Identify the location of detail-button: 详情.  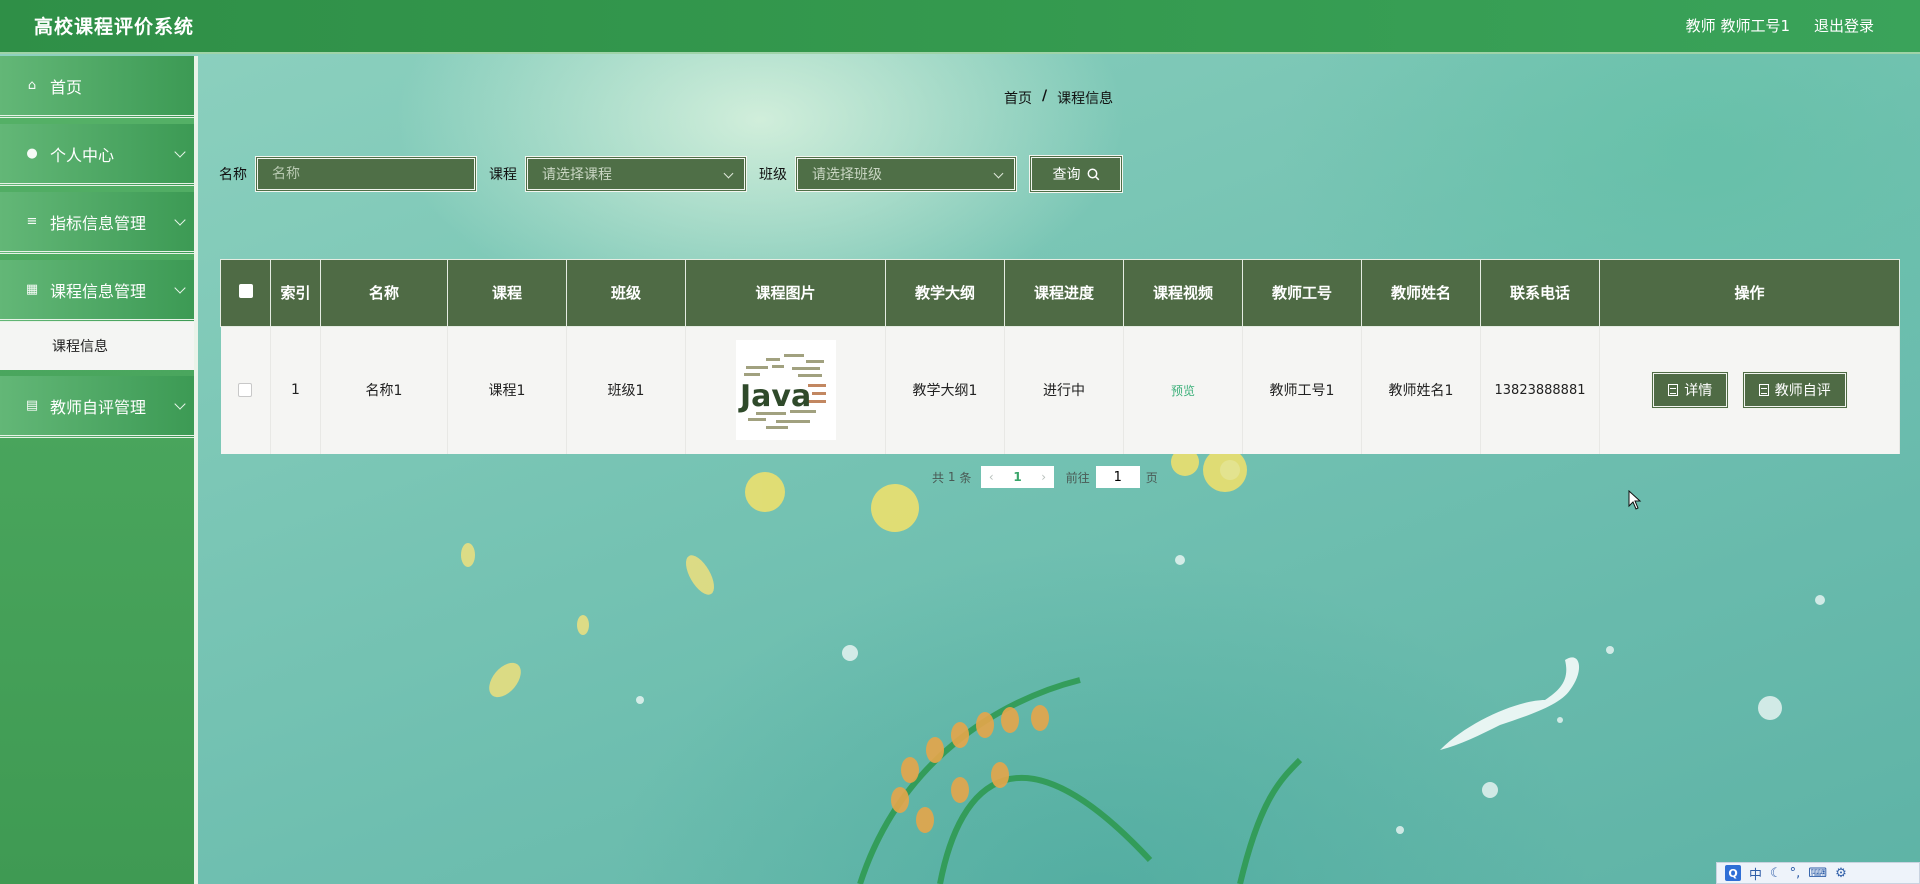
(1690, 390).